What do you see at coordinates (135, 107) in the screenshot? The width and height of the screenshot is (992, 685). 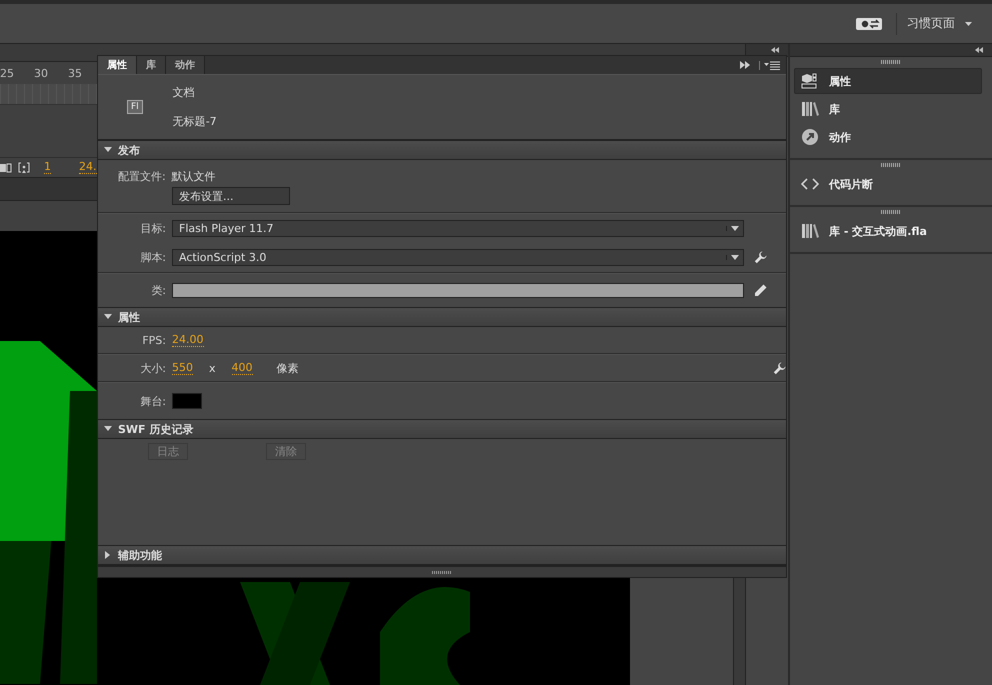 I see `document-icon: Fl` at bounding box center [135, 107].